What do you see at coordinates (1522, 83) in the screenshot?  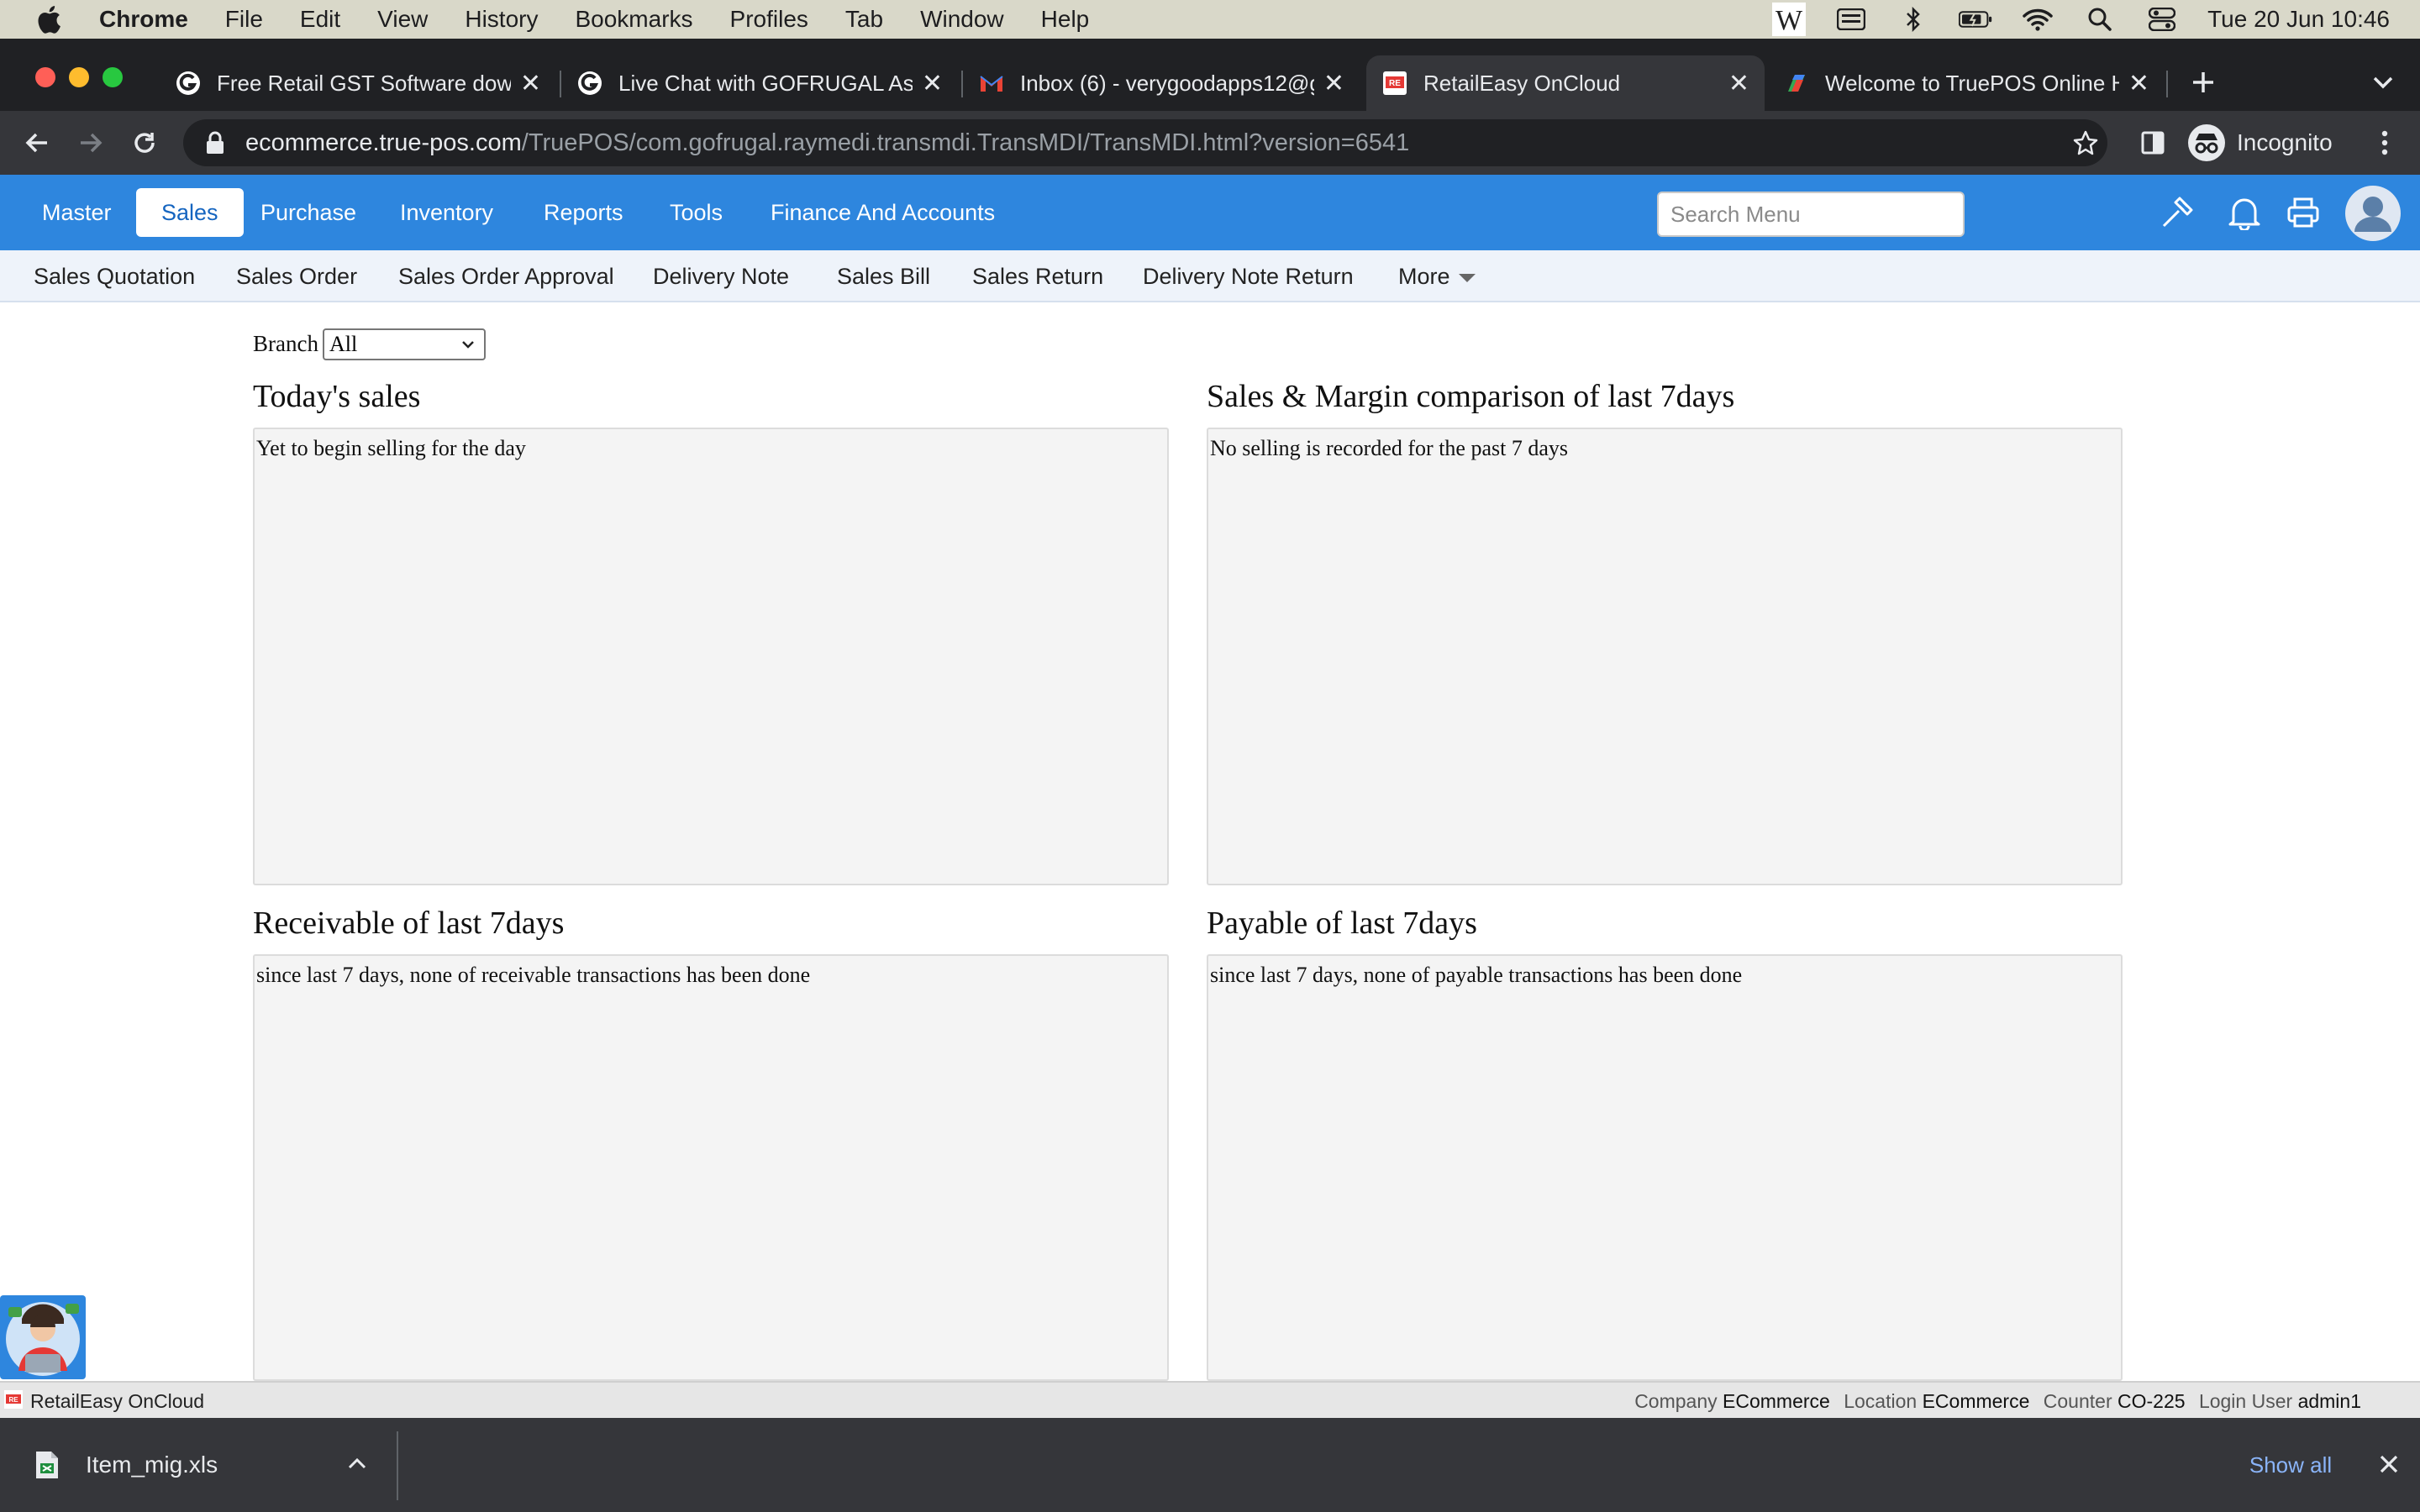 I see `tab-title: RetailEasy OnCloud` at bounding box center [1522, 83].